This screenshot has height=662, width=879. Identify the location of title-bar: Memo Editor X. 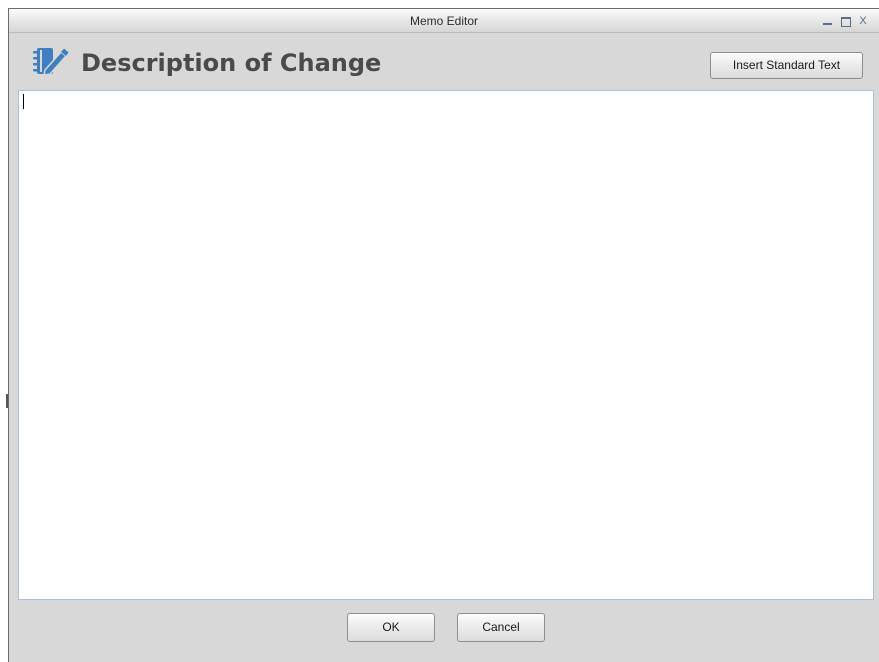
(444, 21).